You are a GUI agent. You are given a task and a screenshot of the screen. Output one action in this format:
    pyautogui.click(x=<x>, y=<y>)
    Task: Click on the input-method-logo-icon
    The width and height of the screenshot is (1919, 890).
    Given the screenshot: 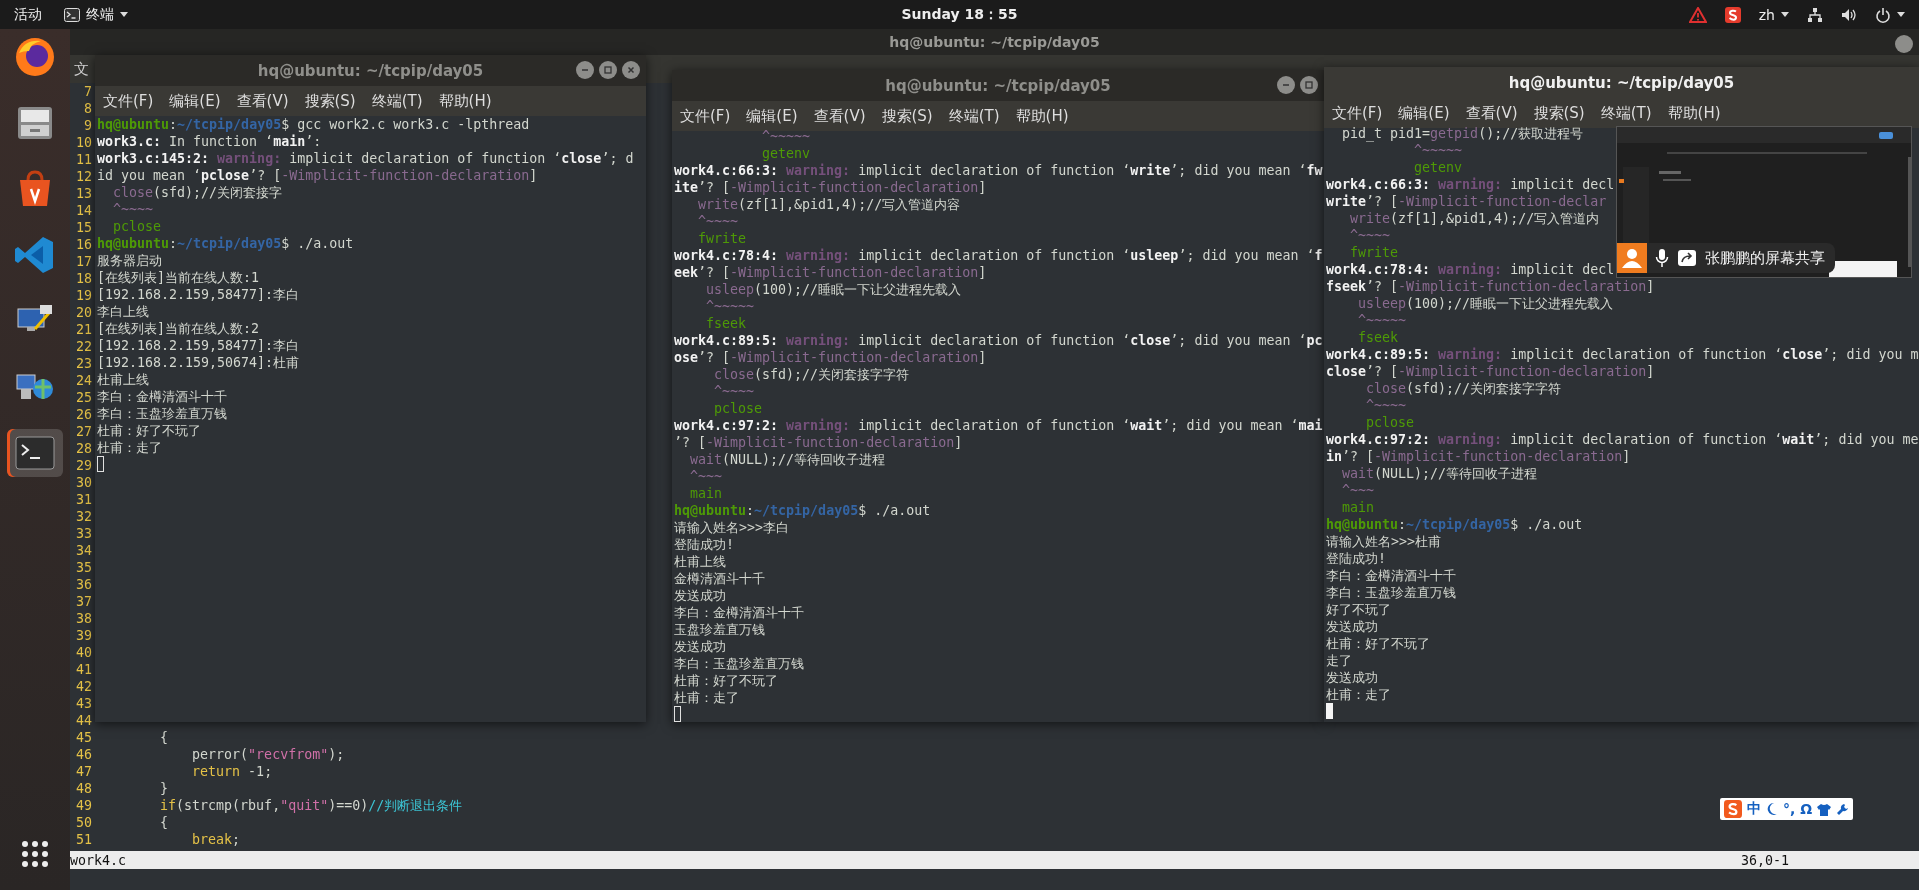 What is the action you would take?
    pyautogui.click(x=1733, y=809)
    